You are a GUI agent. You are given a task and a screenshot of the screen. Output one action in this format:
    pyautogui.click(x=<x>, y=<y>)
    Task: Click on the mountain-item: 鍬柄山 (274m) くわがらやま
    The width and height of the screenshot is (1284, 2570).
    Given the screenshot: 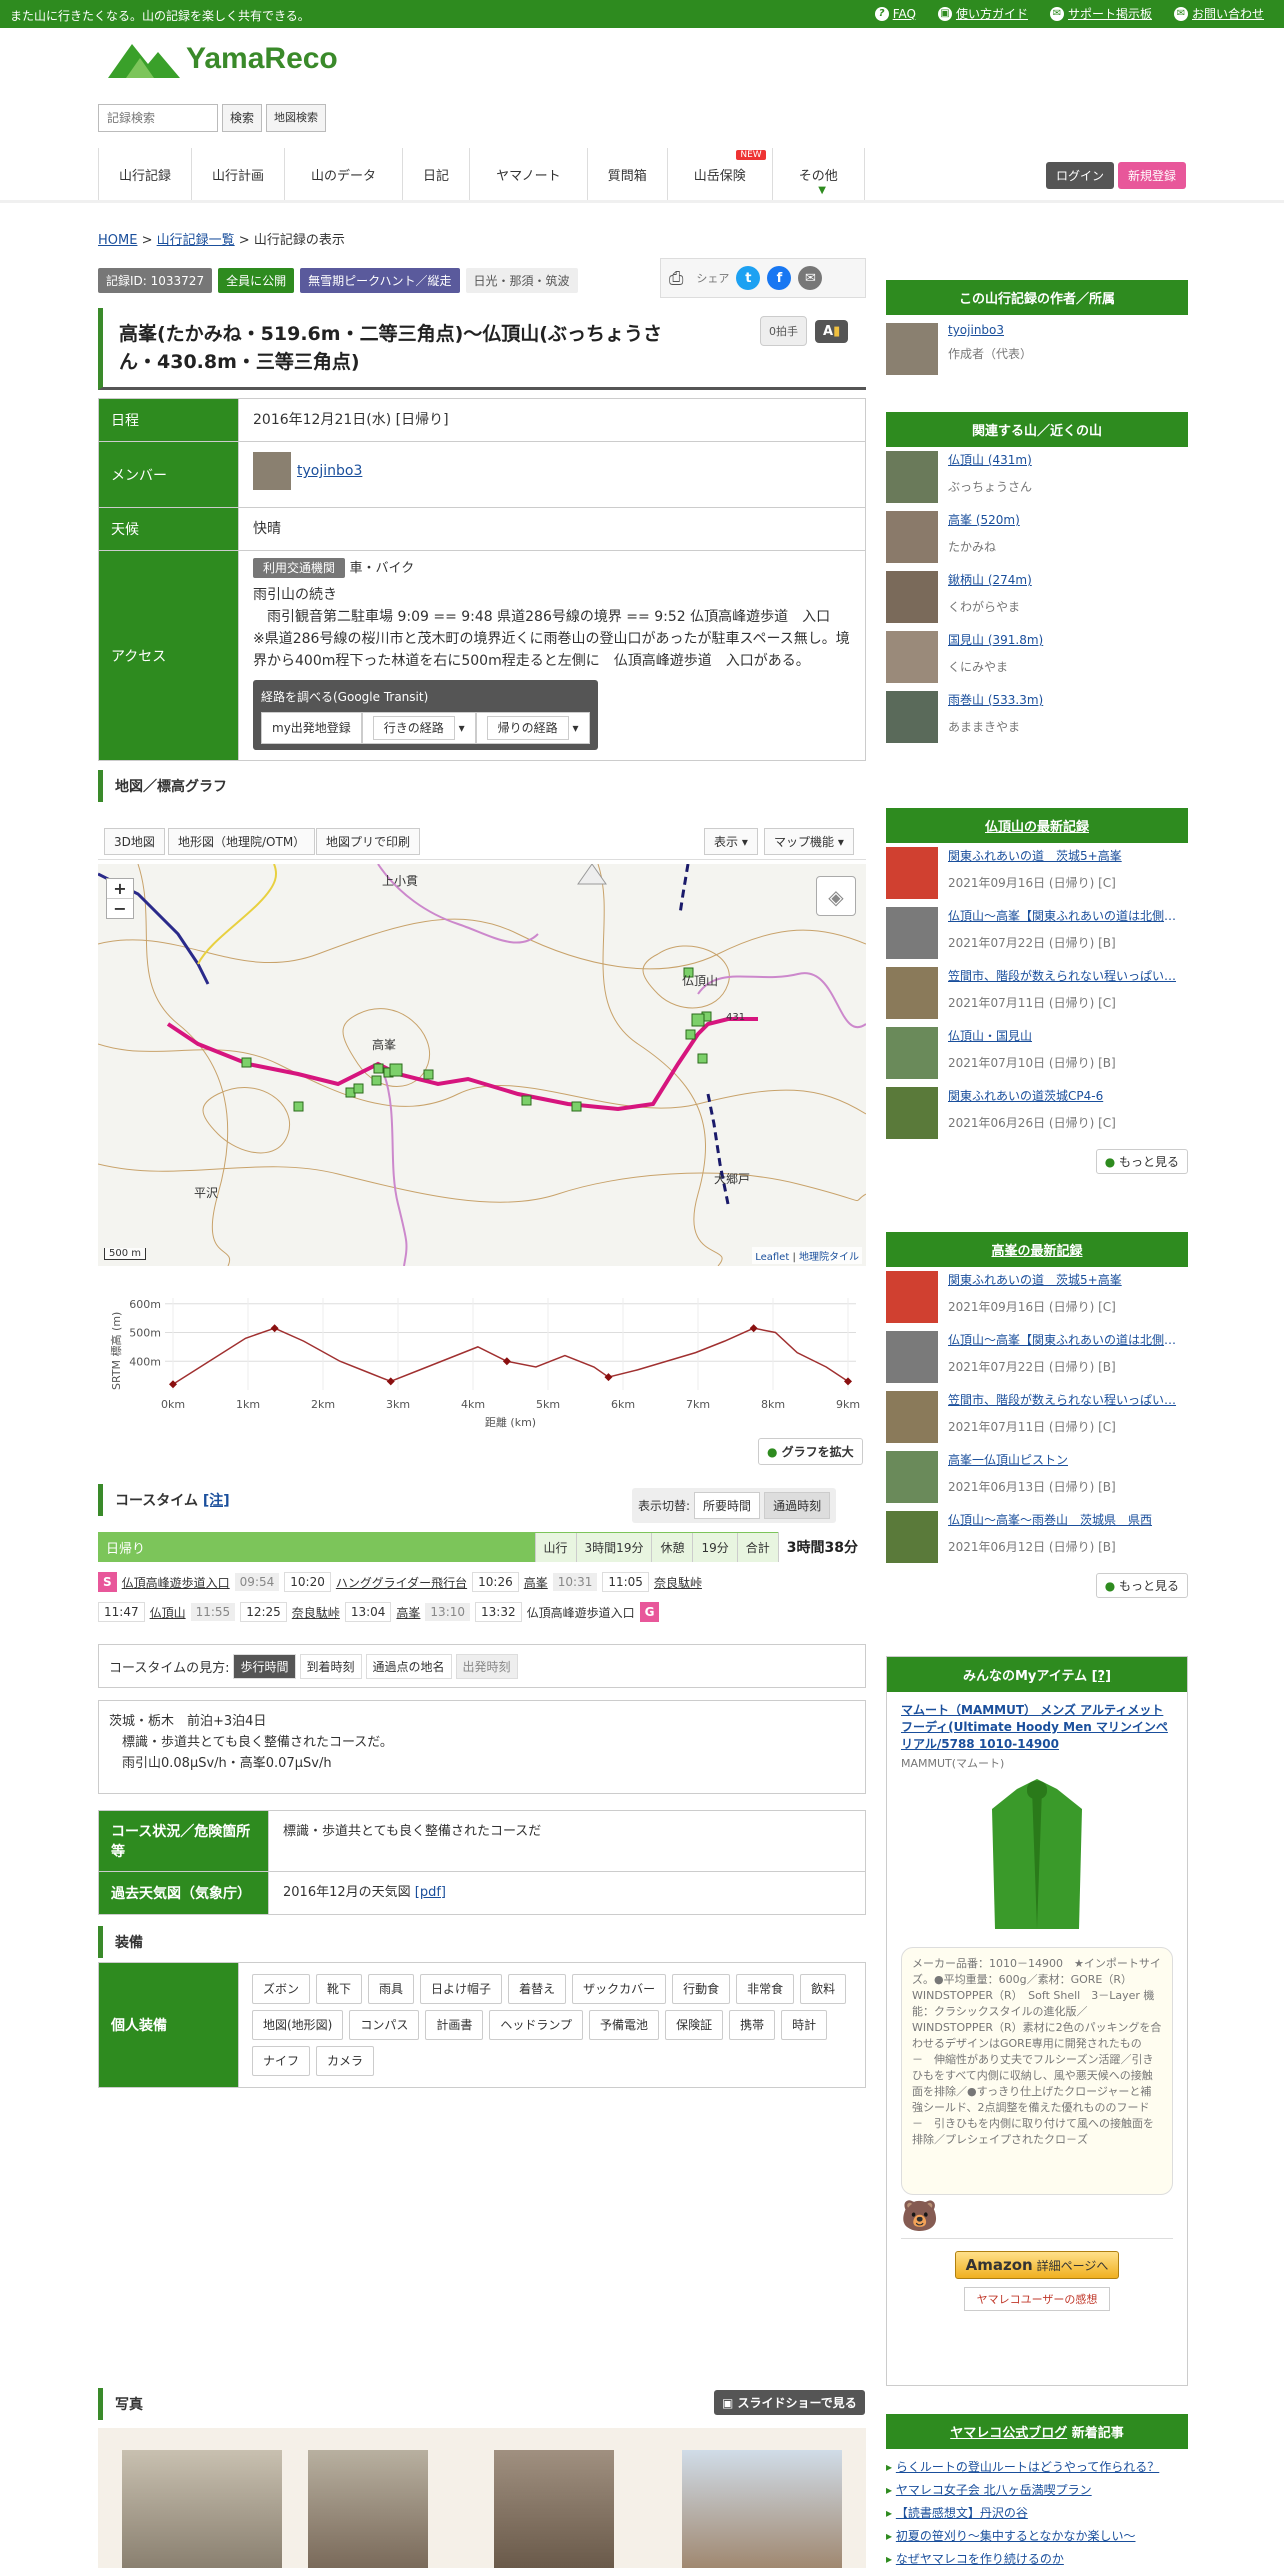 What is the action you would take?
    pyautogui.click(x=1037, y=597)
    